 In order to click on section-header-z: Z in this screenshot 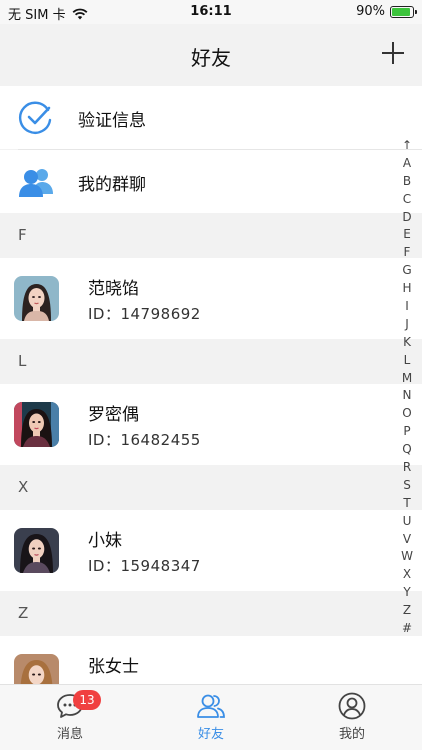, I will do `click(211, 613)`.